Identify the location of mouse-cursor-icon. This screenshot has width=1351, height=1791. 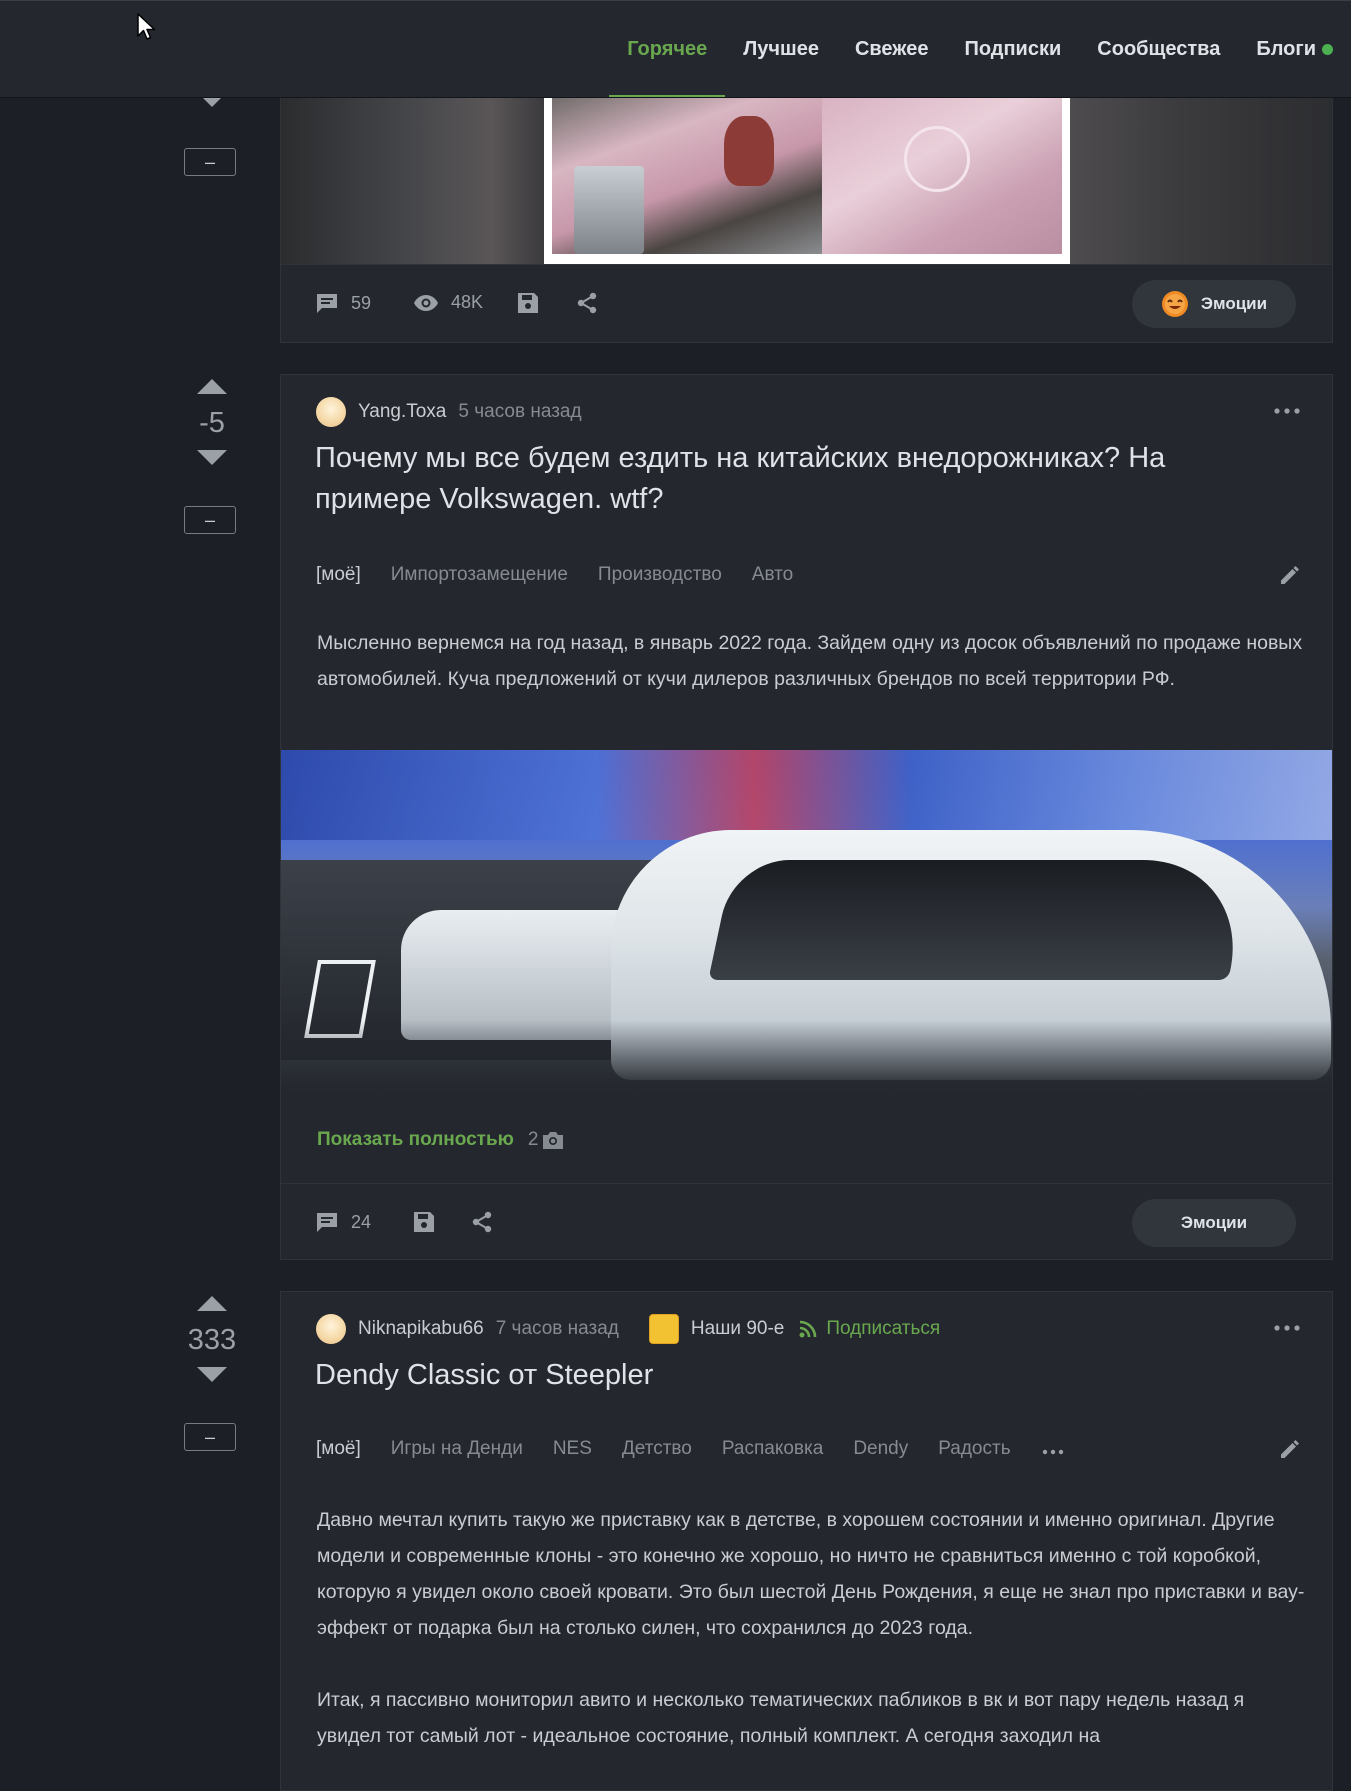
(146, 26).